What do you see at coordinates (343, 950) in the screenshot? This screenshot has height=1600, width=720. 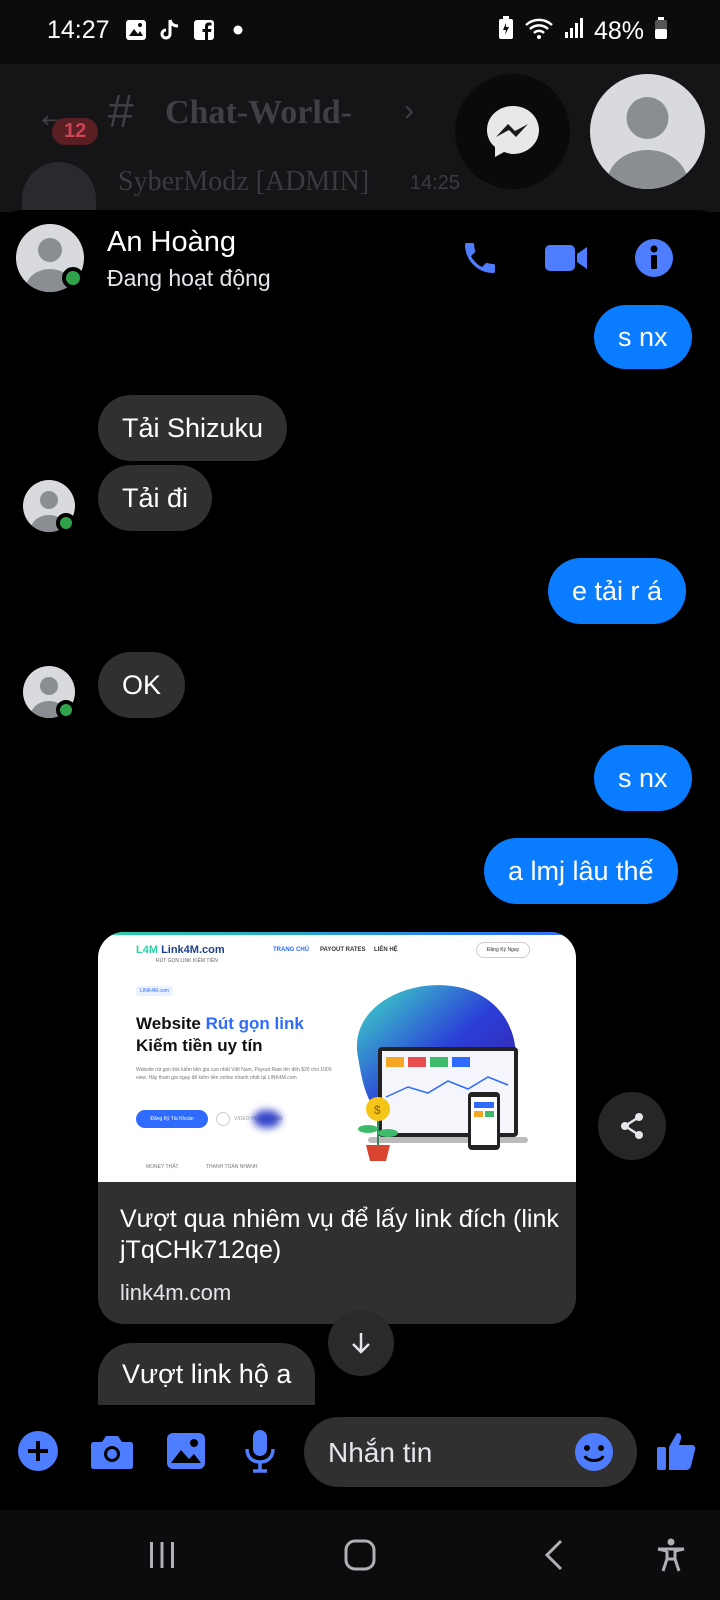 I see `preview-nav-payout: PAYOUT RATES` at bounding box center [343, 950].